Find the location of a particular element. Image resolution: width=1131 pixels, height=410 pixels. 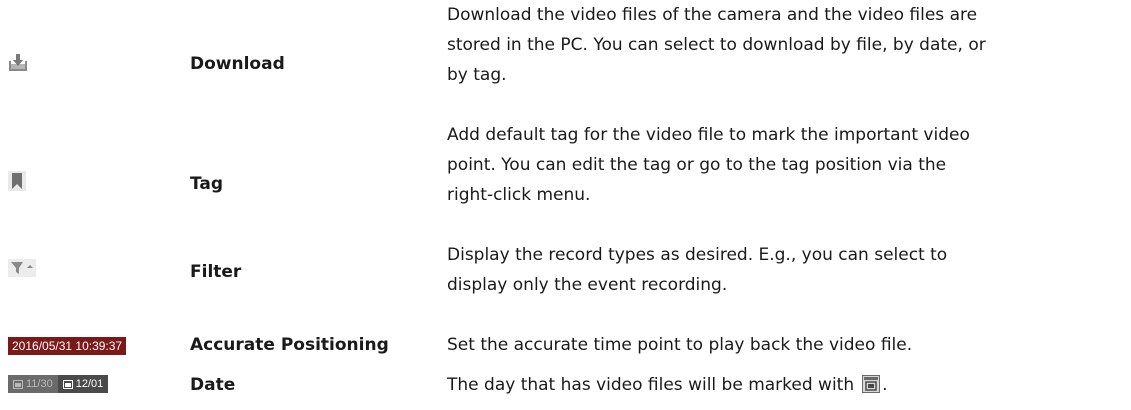

date-prev-label: 11/30 is located at coordinates (39, 384).